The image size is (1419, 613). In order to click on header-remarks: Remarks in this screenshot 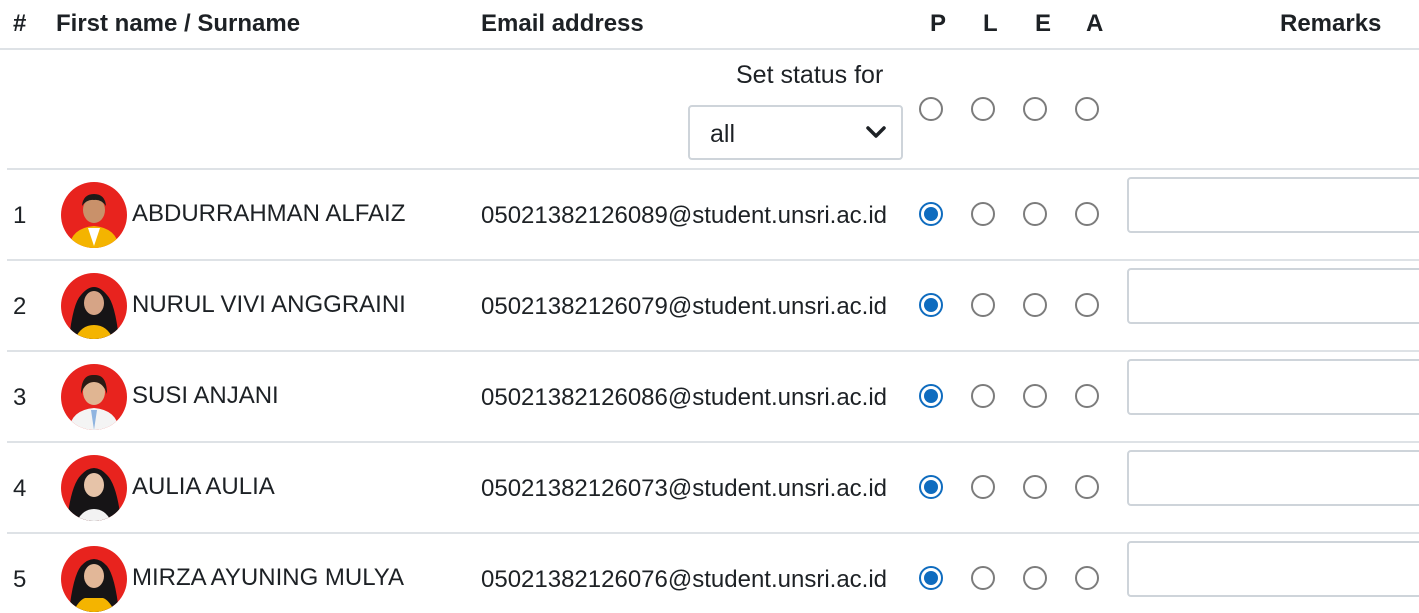, I will do `click(1331, 23)`.